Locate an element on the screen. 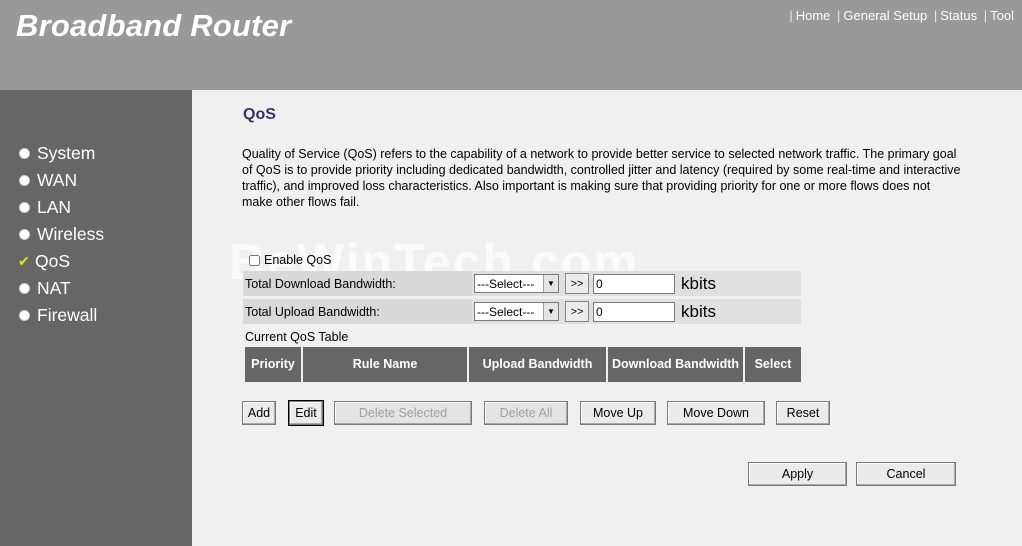 This screenshot has width=1022, height=546. column-header-priority: Priority is located at coordinates (273, 364).